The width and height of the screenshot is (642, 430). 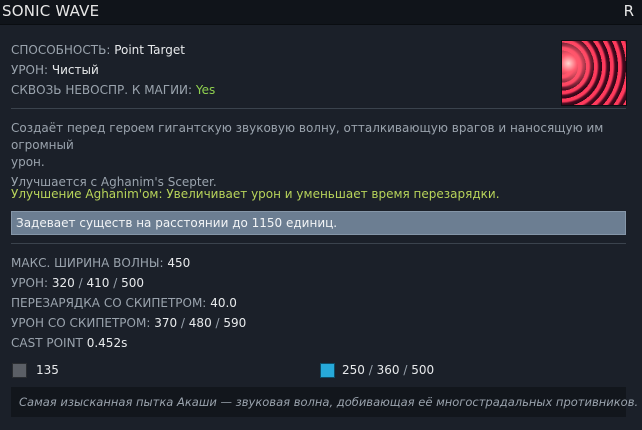 What do you see at coordinates (353, 370) in the screenshot?
I see `mana-cost-level1: 250` at bounding box center [353, 370].